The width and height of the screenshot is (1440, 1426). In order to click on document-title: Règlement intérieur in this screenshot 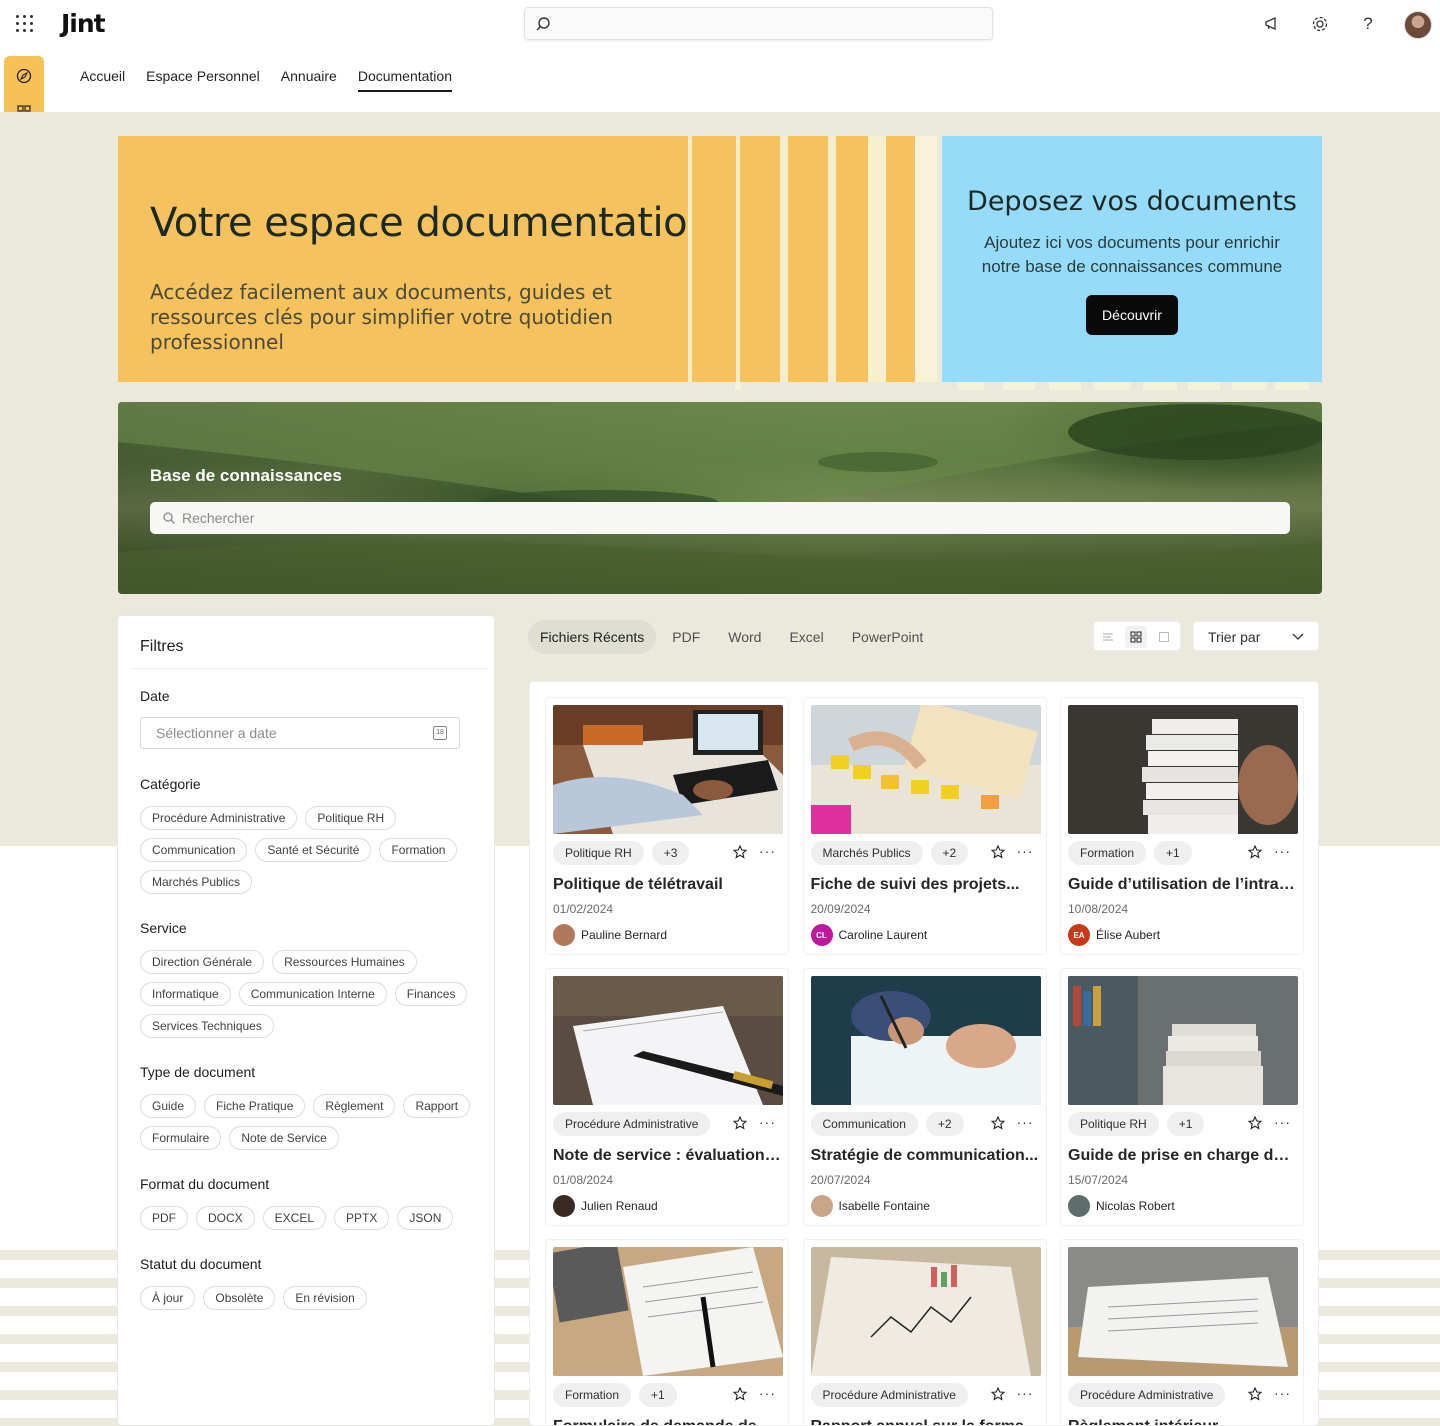, I will do `click(1183, 1421)`.